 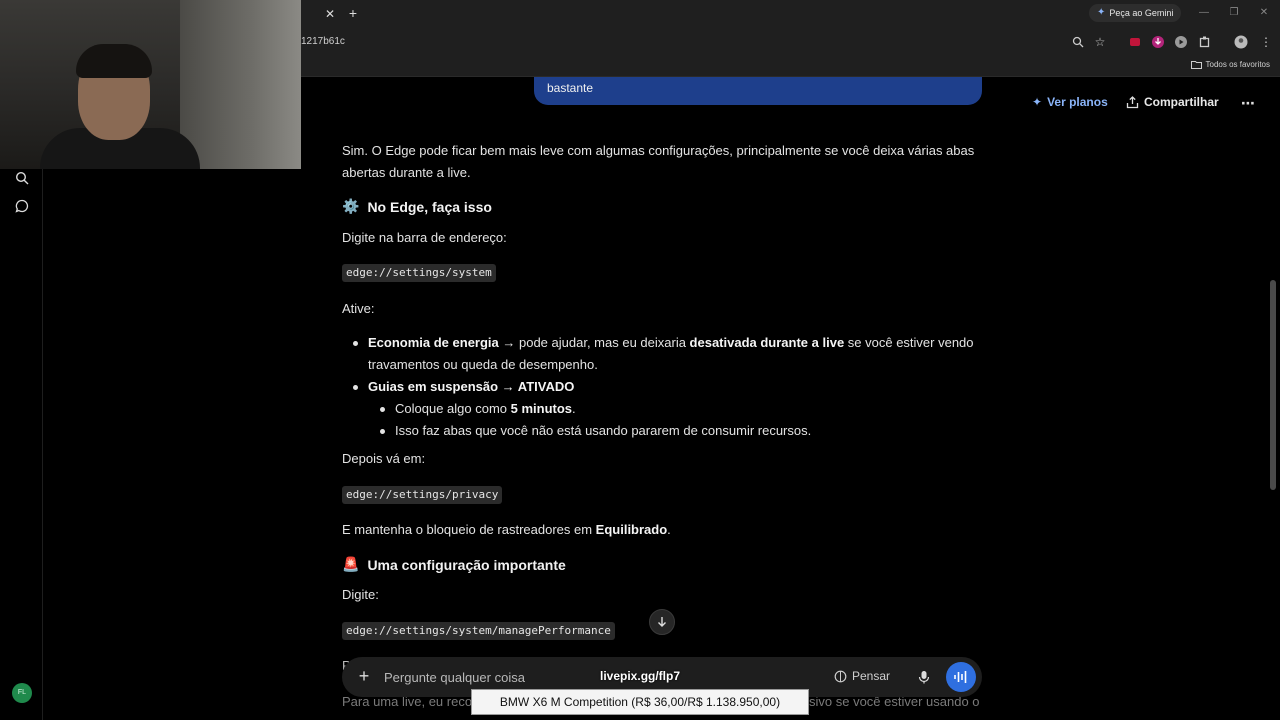 I want to click on all-bookmarks-folder: Todos os favoritos, so click(x=1230, y=64).